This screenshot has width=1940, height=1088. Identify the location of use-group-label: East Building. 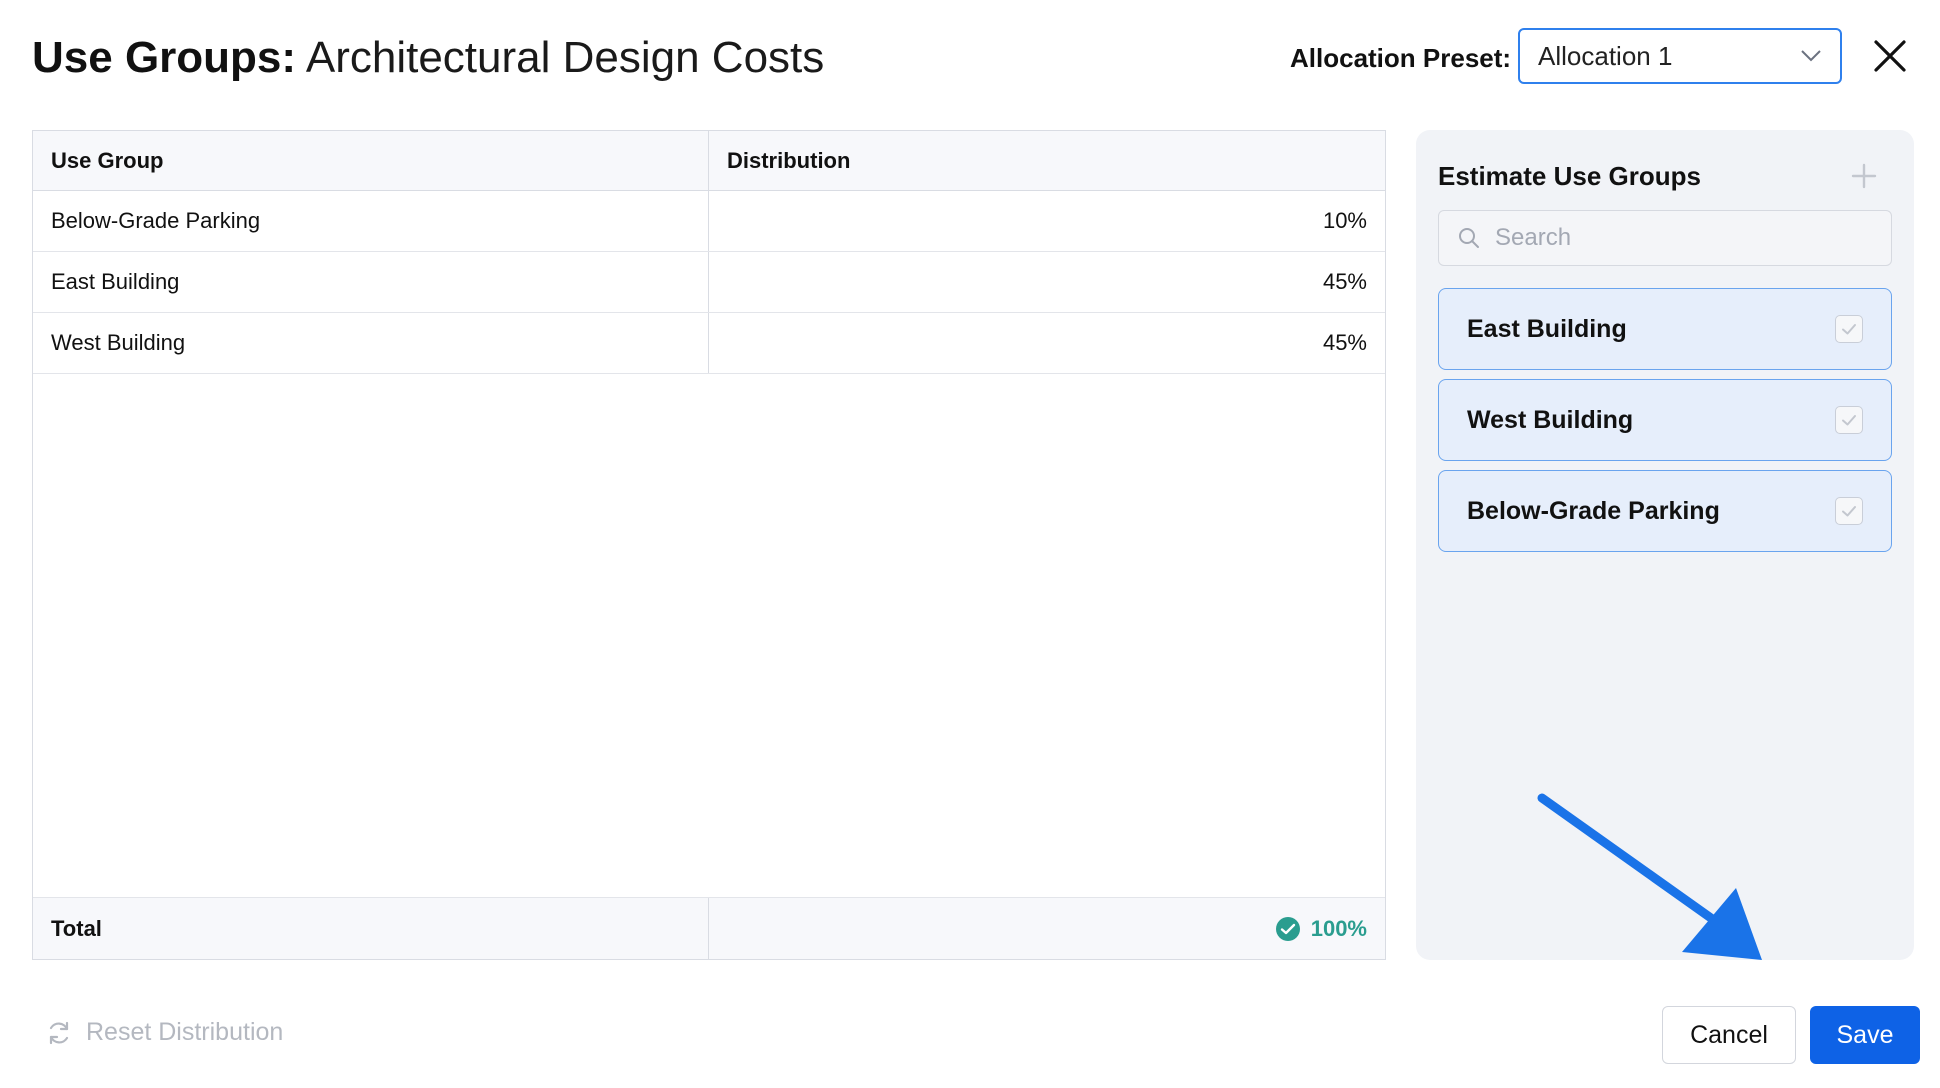
(1547, 328).